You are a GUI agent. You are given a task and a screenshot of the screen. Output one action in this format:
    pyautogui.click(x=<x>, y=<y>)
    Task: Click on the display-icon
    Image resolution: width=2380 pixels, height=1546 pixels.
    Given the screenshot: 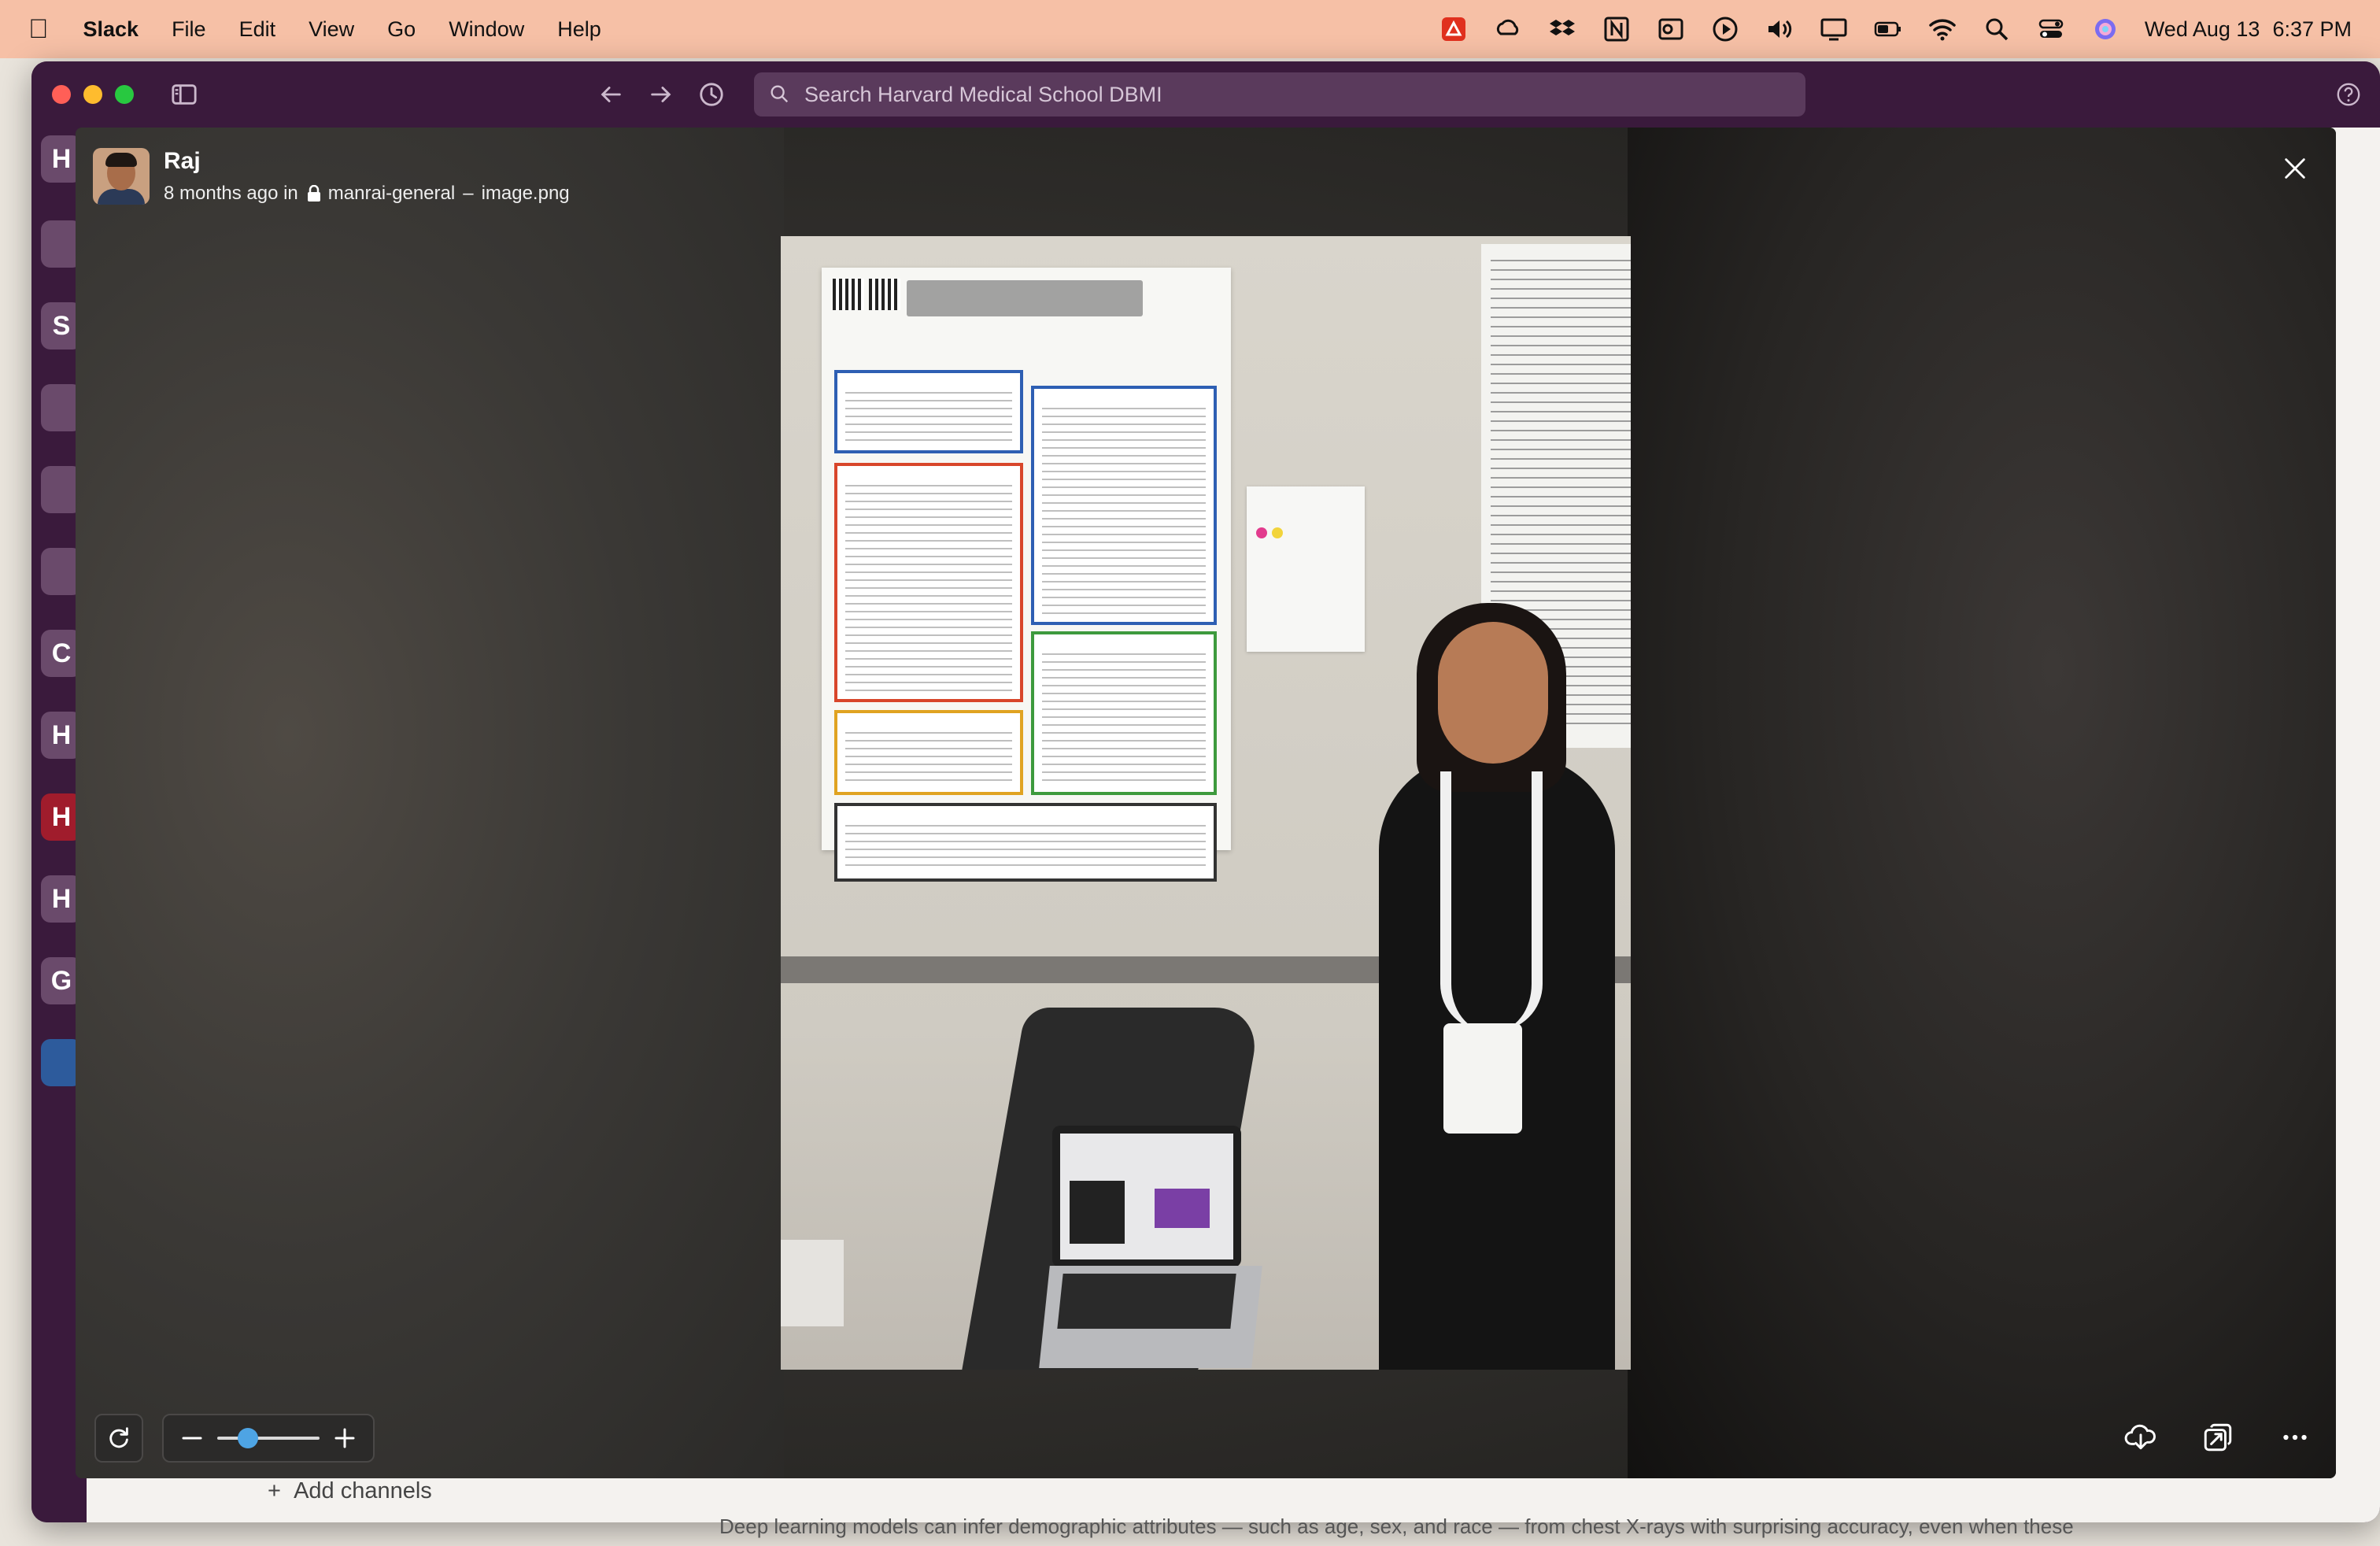 What is the action you would take?
    pyautogui.click(x=1834, y=29)
    